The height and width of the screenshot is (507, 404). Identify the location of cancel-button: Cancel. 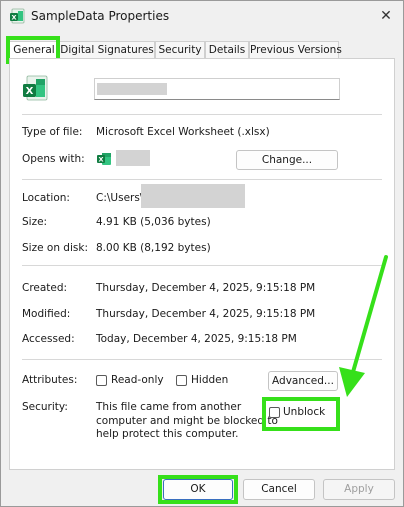
(279, 489).